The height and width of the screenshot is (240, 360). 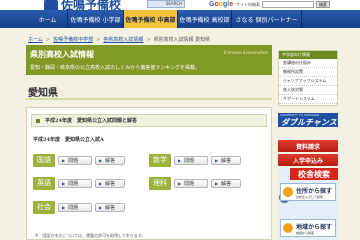 I want to click on sidebar-item-courses: 各講座の仕組み, so click(x=308, y=63).